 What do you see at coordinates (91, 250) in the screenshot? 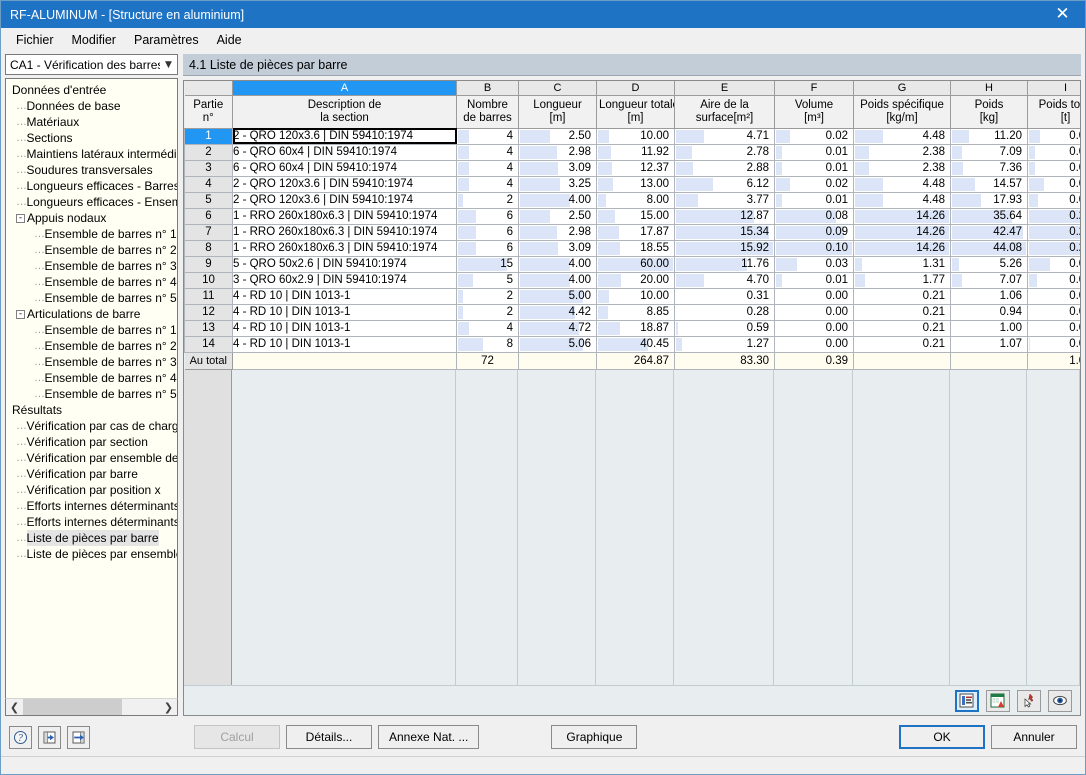
I see `tree-item: …Ensemble de barres n° 2 - U` at bounding box center [91, 250].